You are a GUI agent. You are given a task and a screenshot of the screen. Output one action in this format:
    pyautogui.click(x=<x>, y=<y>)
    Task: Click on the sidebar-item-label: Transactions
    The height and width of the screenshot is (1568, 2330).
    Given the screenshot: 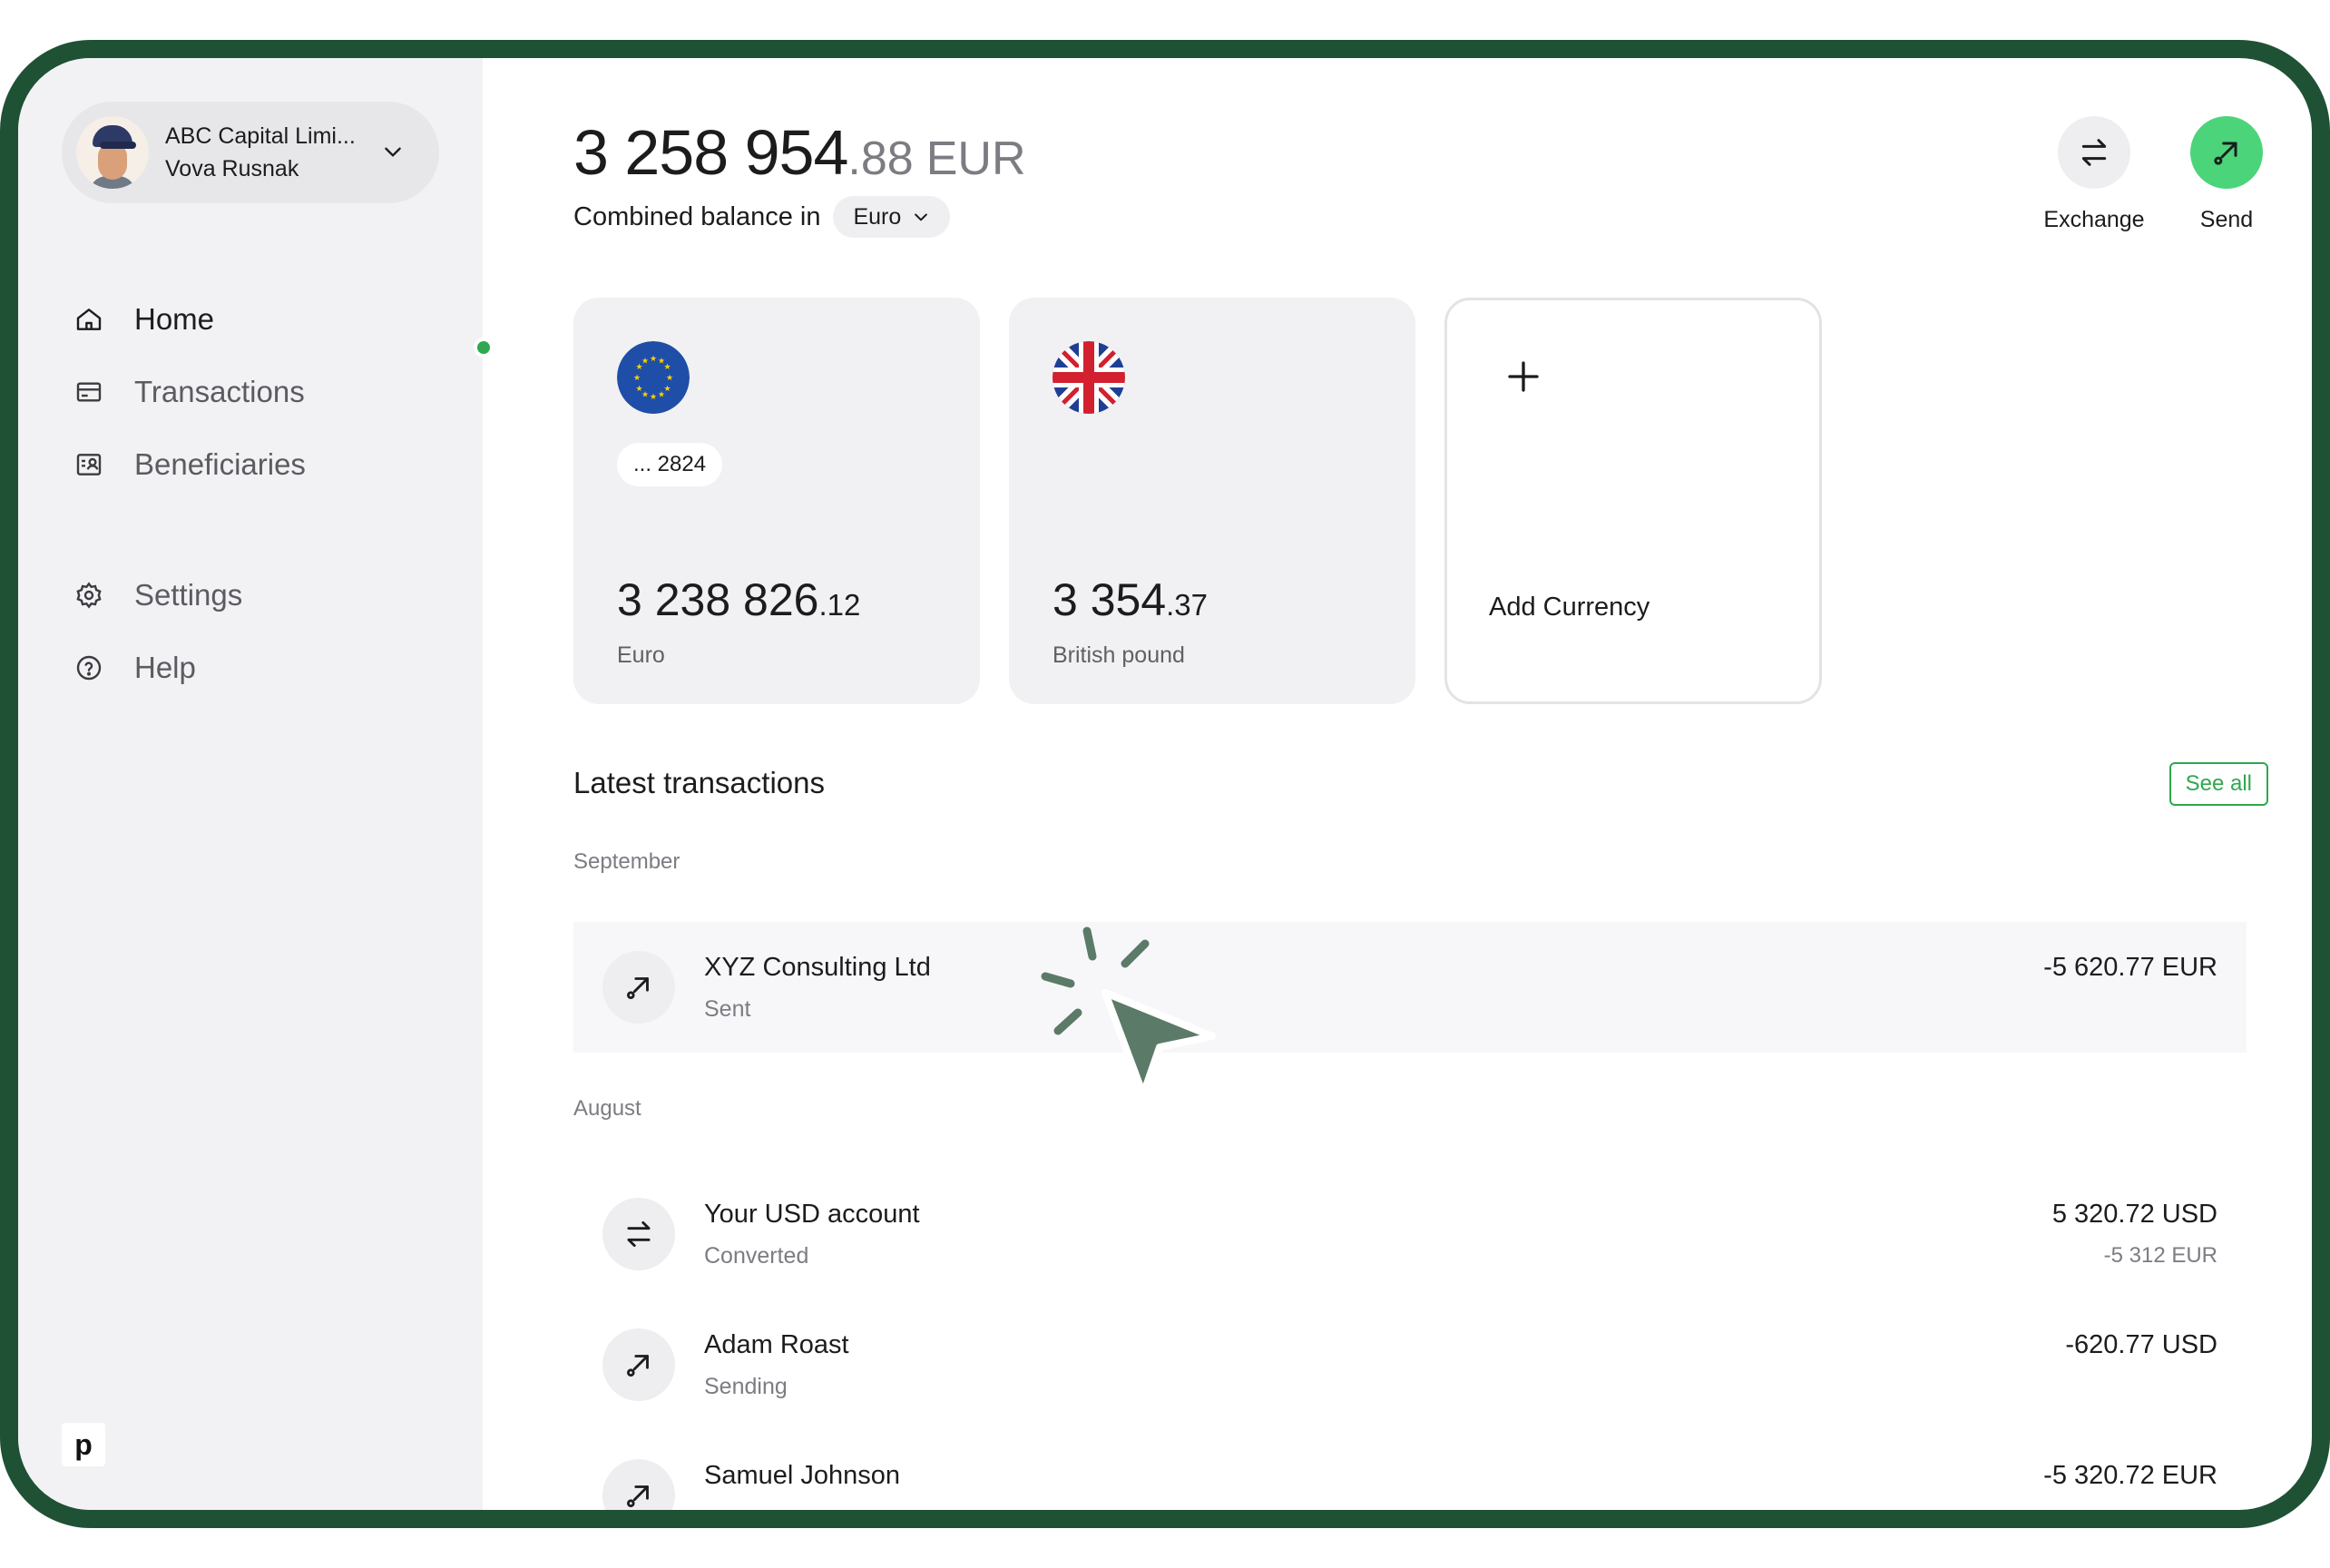 What is the action you would take?
    pyautogui.click(x=219, y=391)
    